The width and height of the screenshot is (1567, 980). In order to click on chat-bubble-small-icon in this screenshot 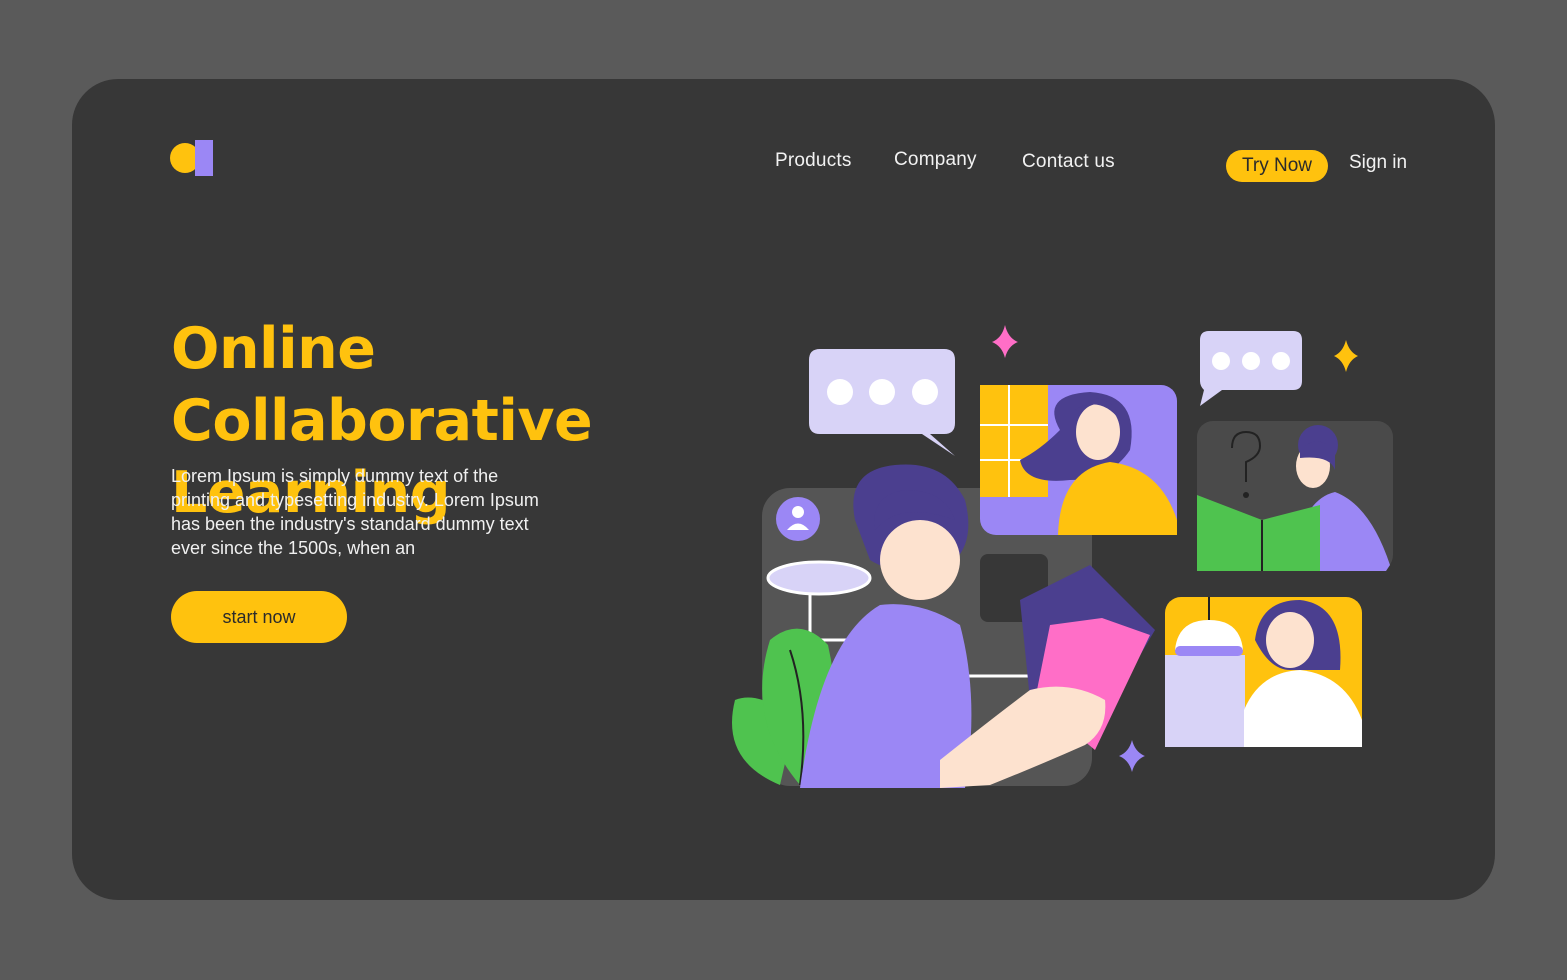, I will do `click(1251, 368)`.